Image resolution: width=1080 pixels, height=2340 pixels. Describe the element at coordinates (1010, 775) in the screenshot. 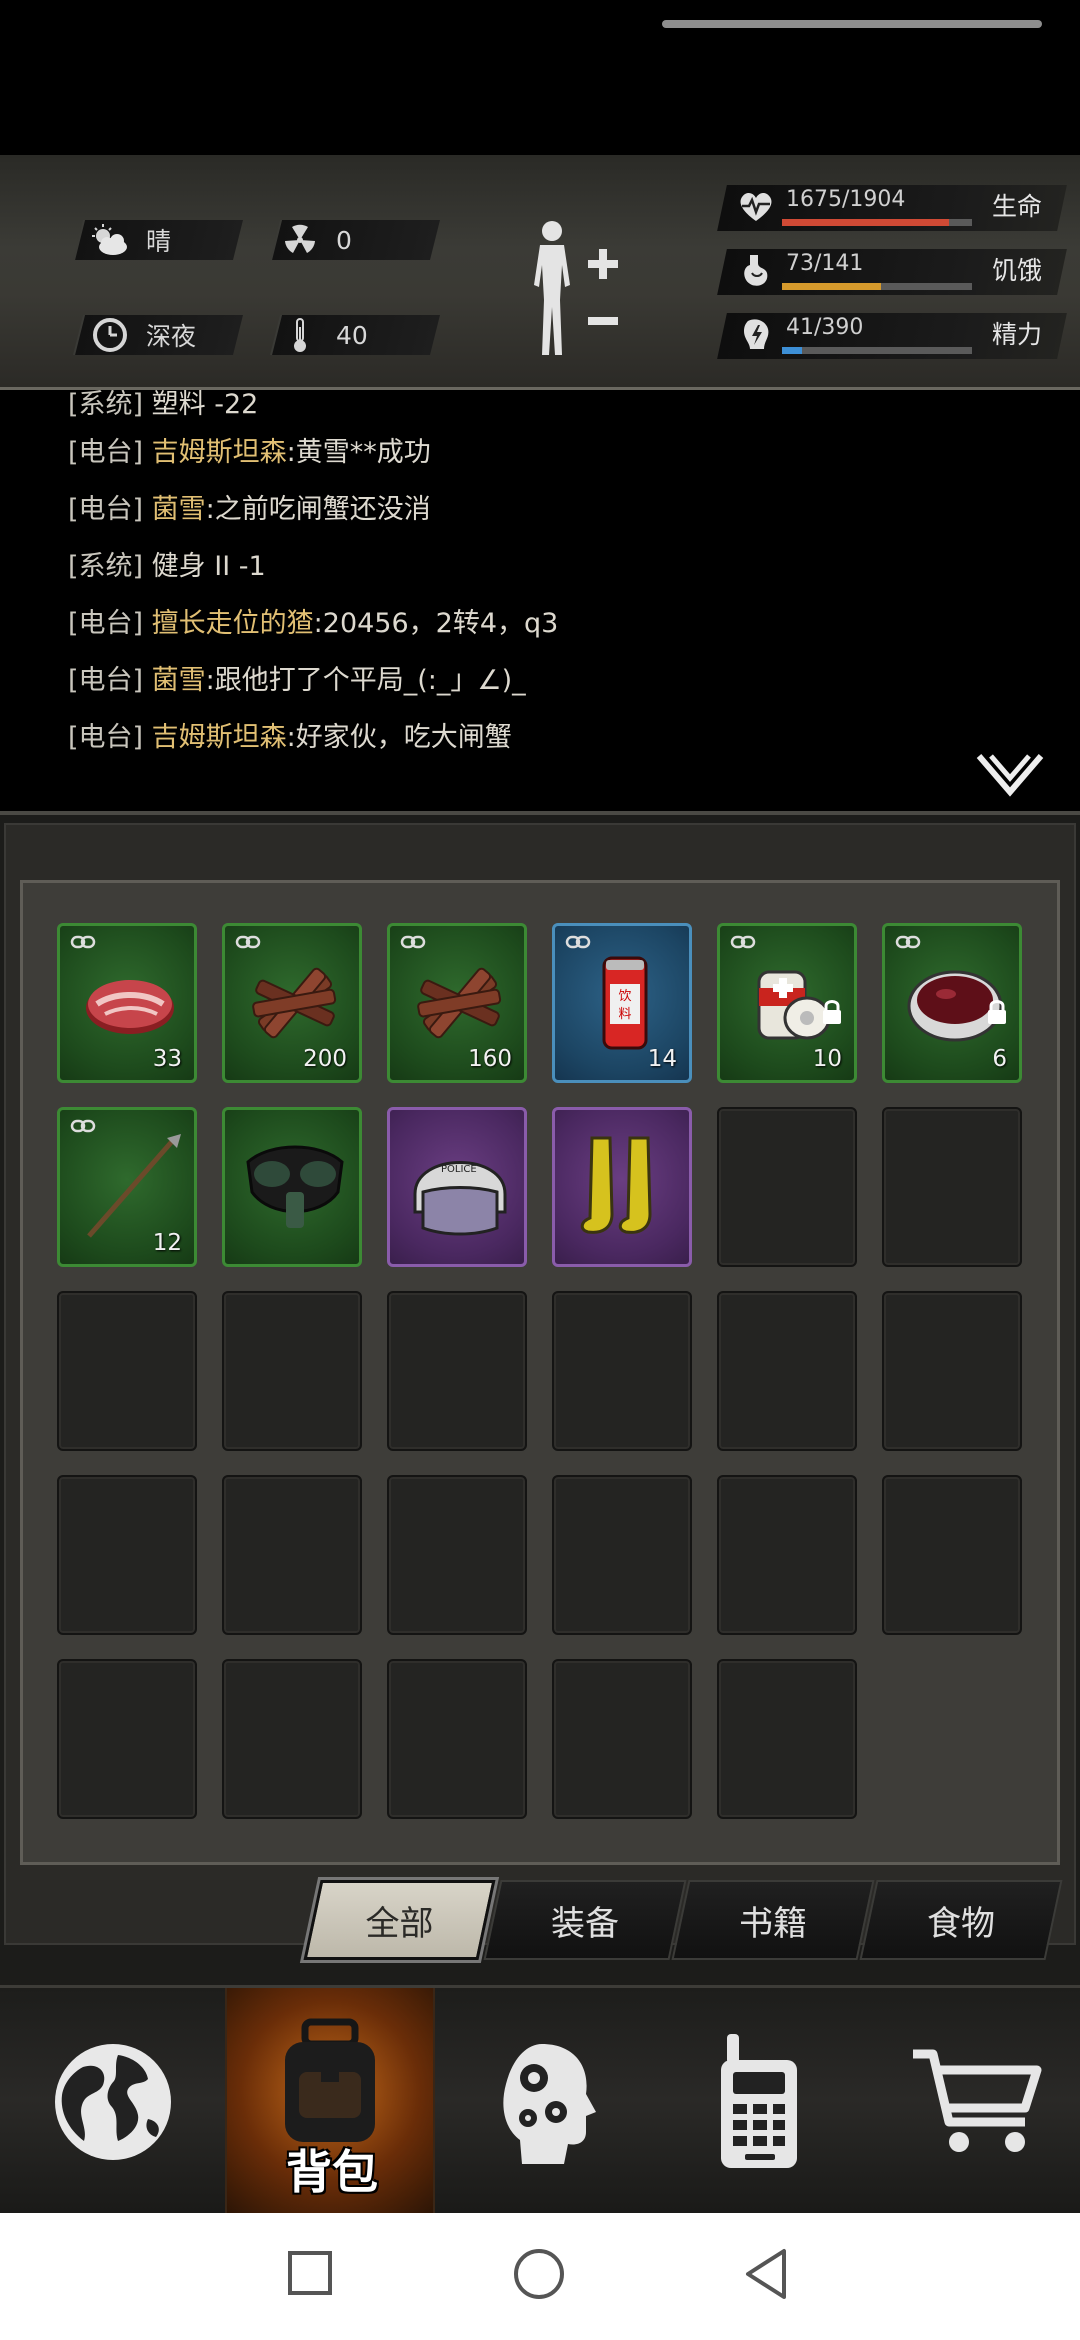

I see `chat-collapse-chevron-icon` at that location.